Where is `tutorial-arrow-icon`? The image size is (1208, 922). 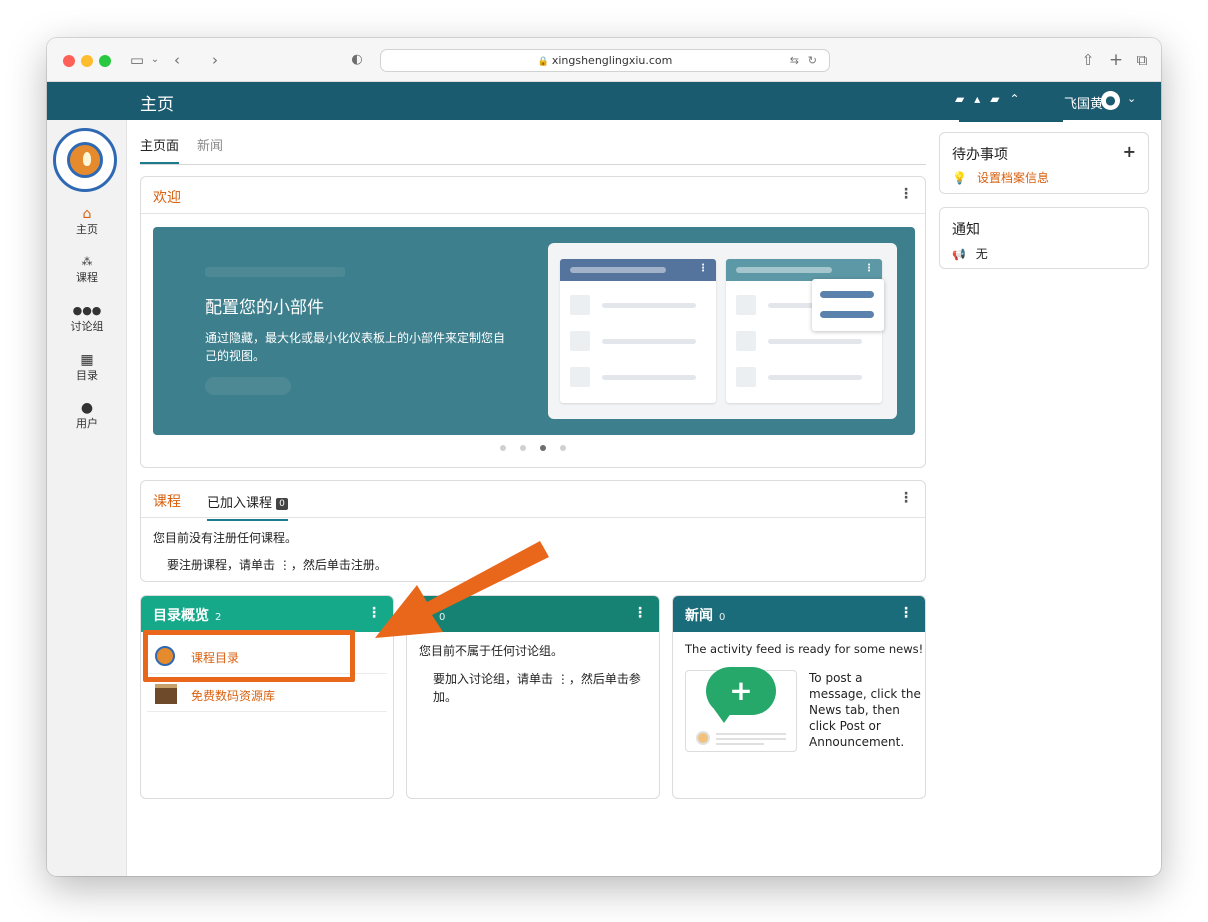 tutorial-arrow-icon is located at coordinates (462, 589).